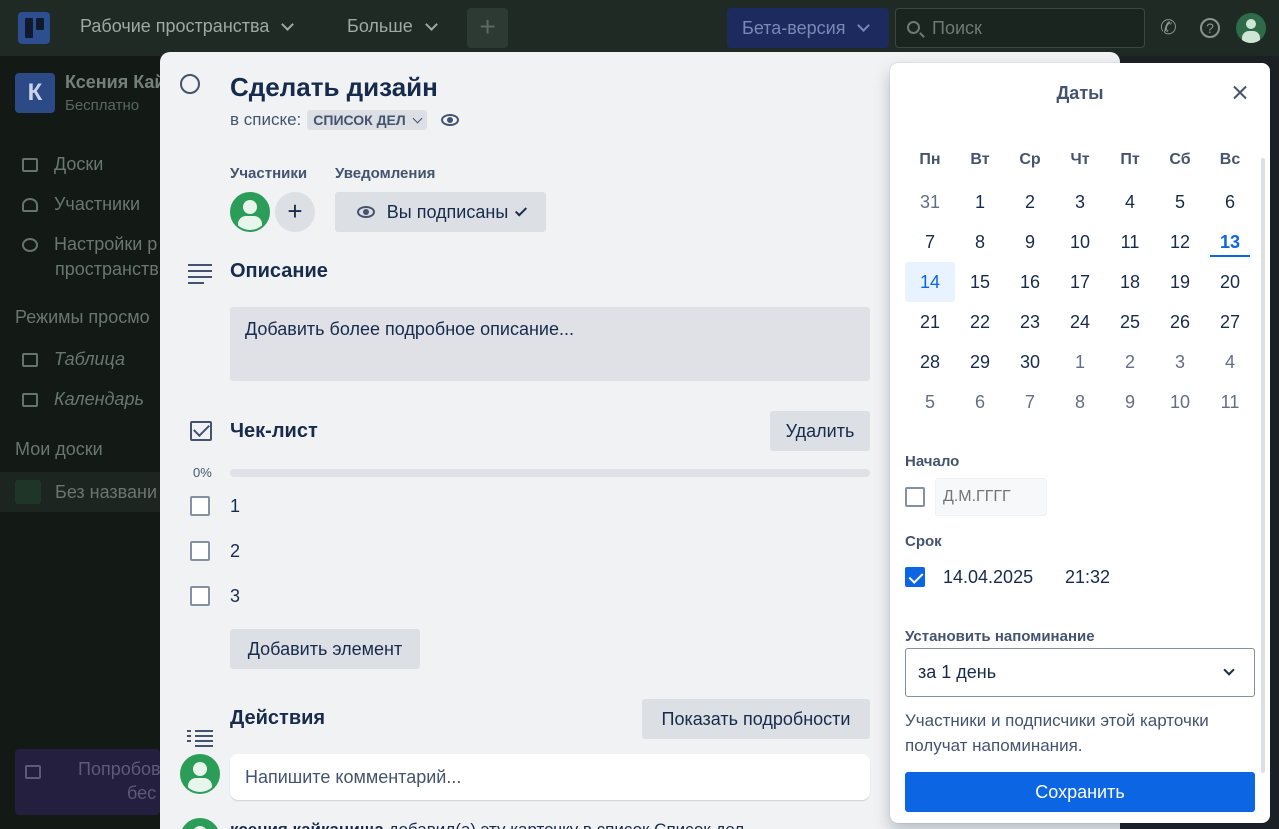 This screenshot has height=829, width=1279. What do you see at coordinates (190, 84) in the screenshot?
I see `complete-card-toggle` at bounding box center [190, 84].